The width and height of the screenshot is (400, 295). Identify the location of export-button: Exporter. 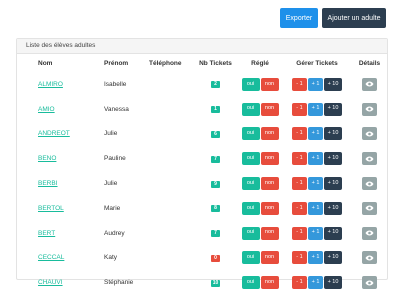
(299, 18).